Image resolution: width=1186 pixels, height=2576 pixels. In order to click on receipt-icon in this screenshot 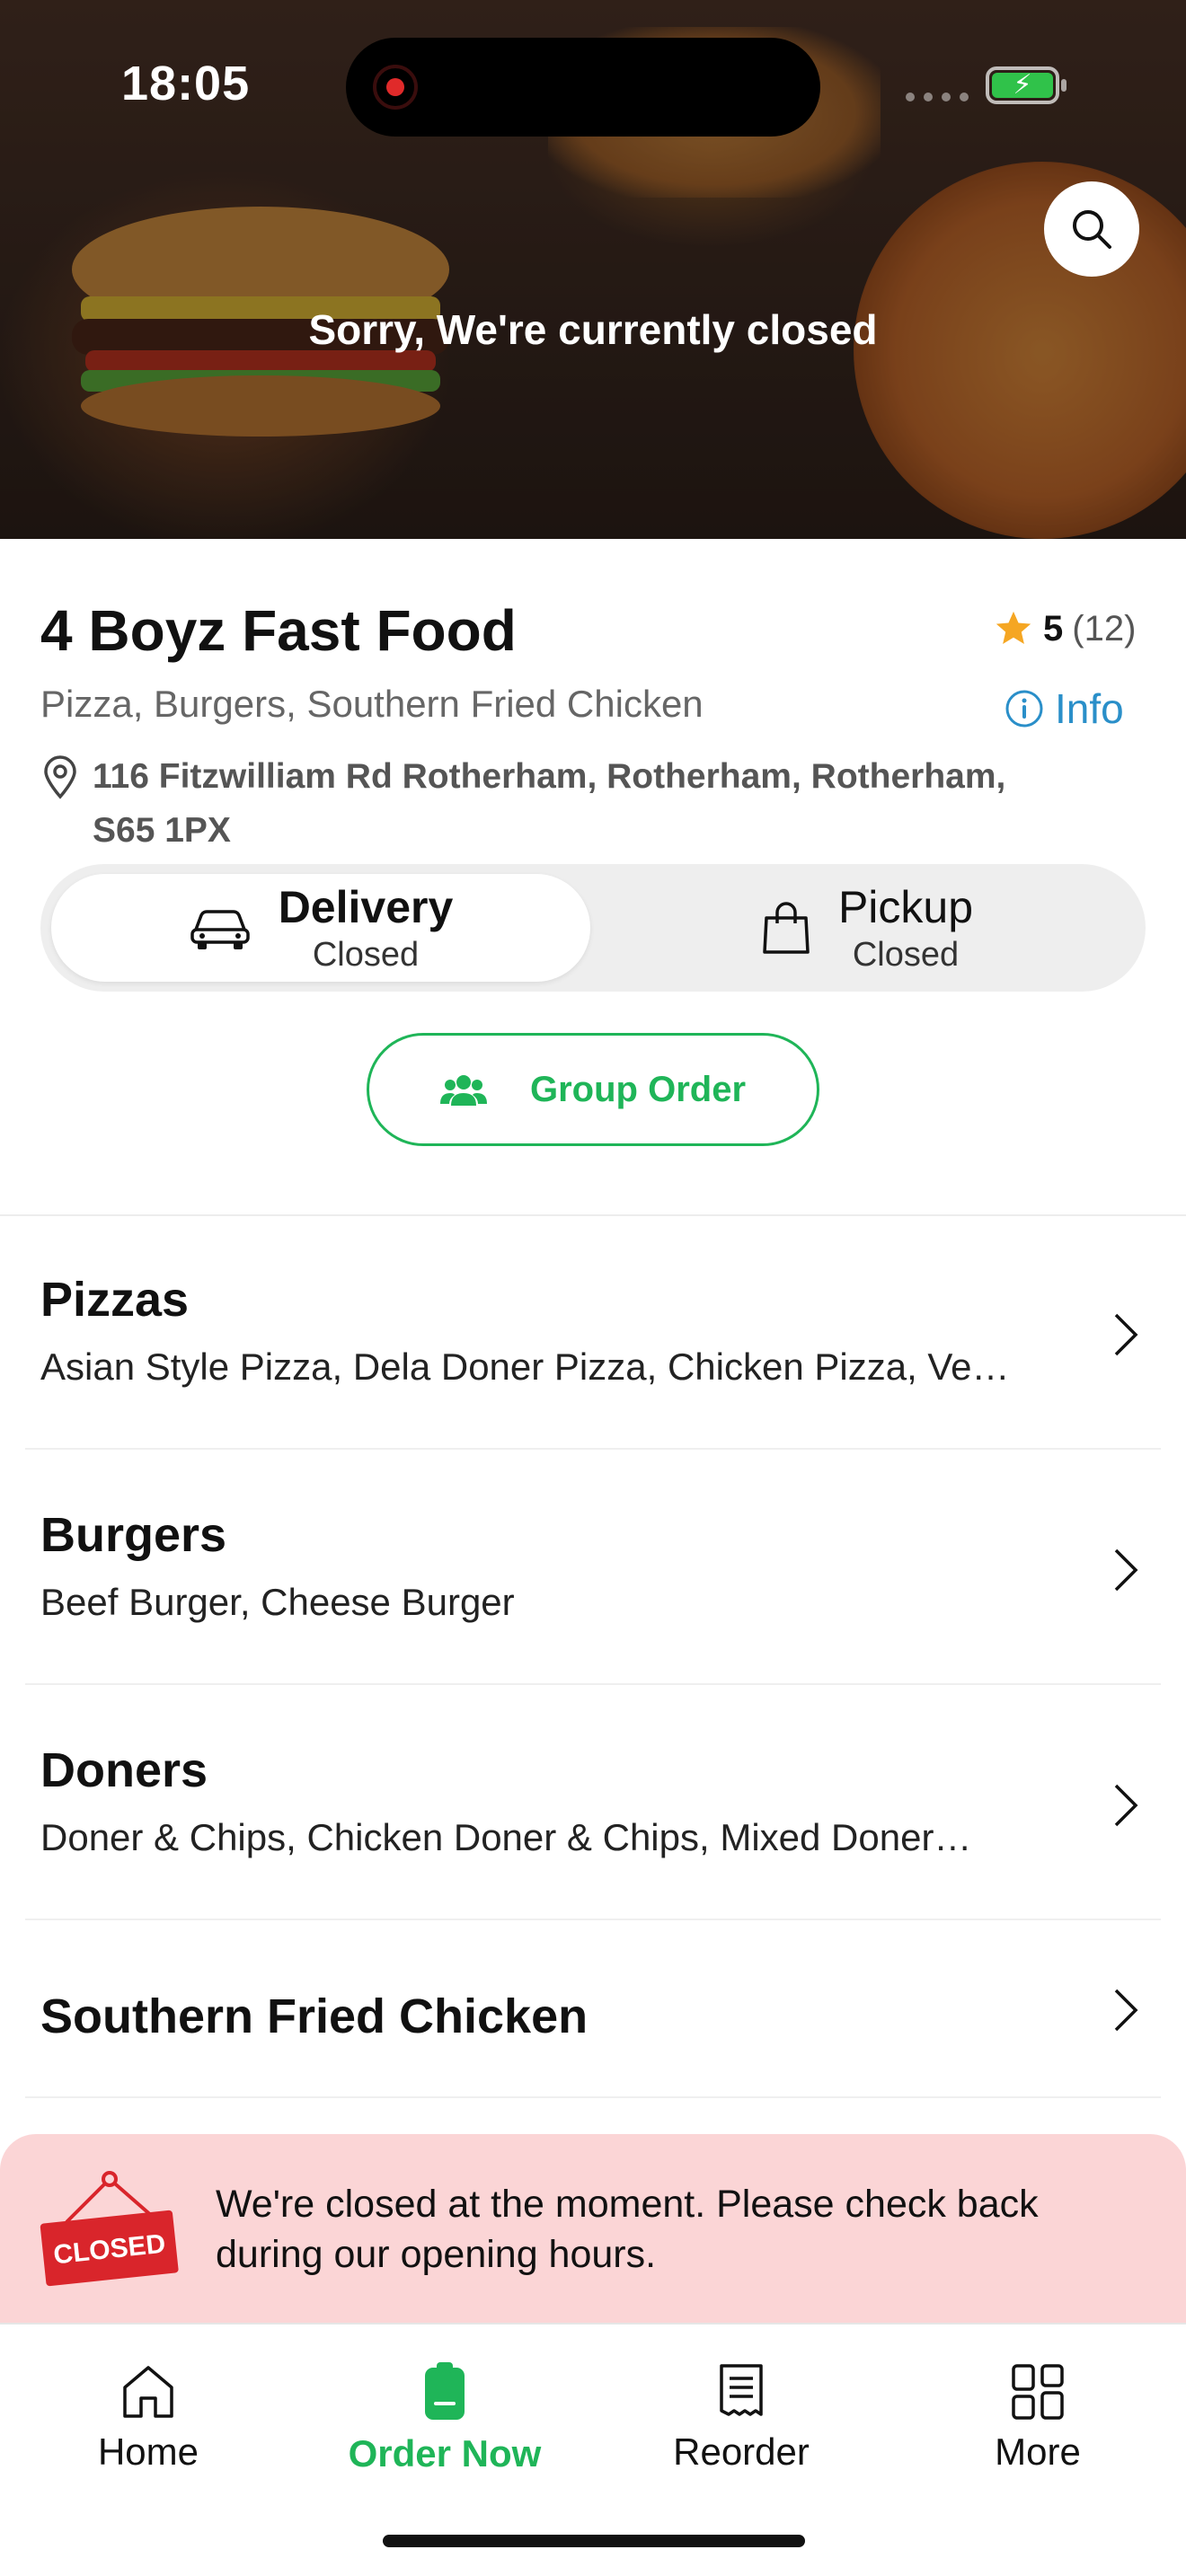, I will do `click(741, 2390)`.